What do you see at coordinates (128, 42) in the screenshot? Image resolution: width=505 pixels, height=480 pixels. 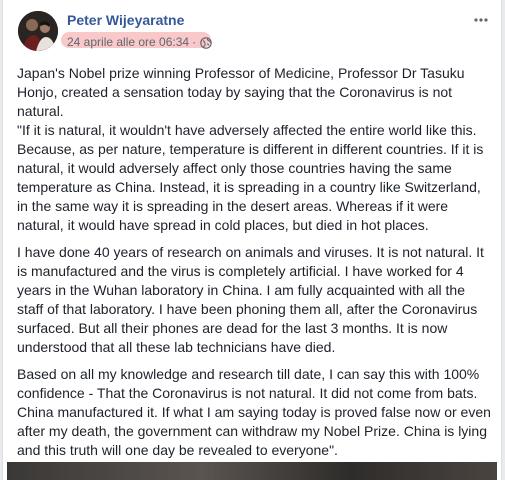 I see `post-timestamp-link: 24 aprile alle ore 06:34` at bounding box center [128, 42].